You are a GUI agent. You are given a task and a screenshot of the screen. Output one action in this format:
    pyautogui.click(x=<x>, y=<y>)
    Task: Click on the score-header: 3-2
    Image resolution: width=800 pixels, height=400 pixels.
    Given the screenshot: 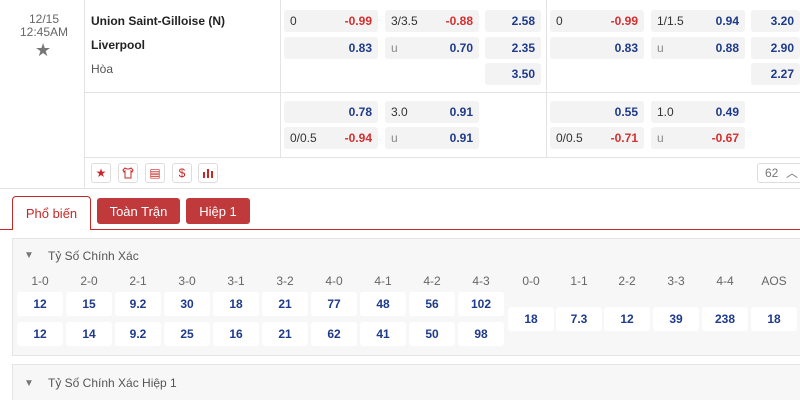 What is the action you would take?
    pyautogui.click(x=285, y=281)
    